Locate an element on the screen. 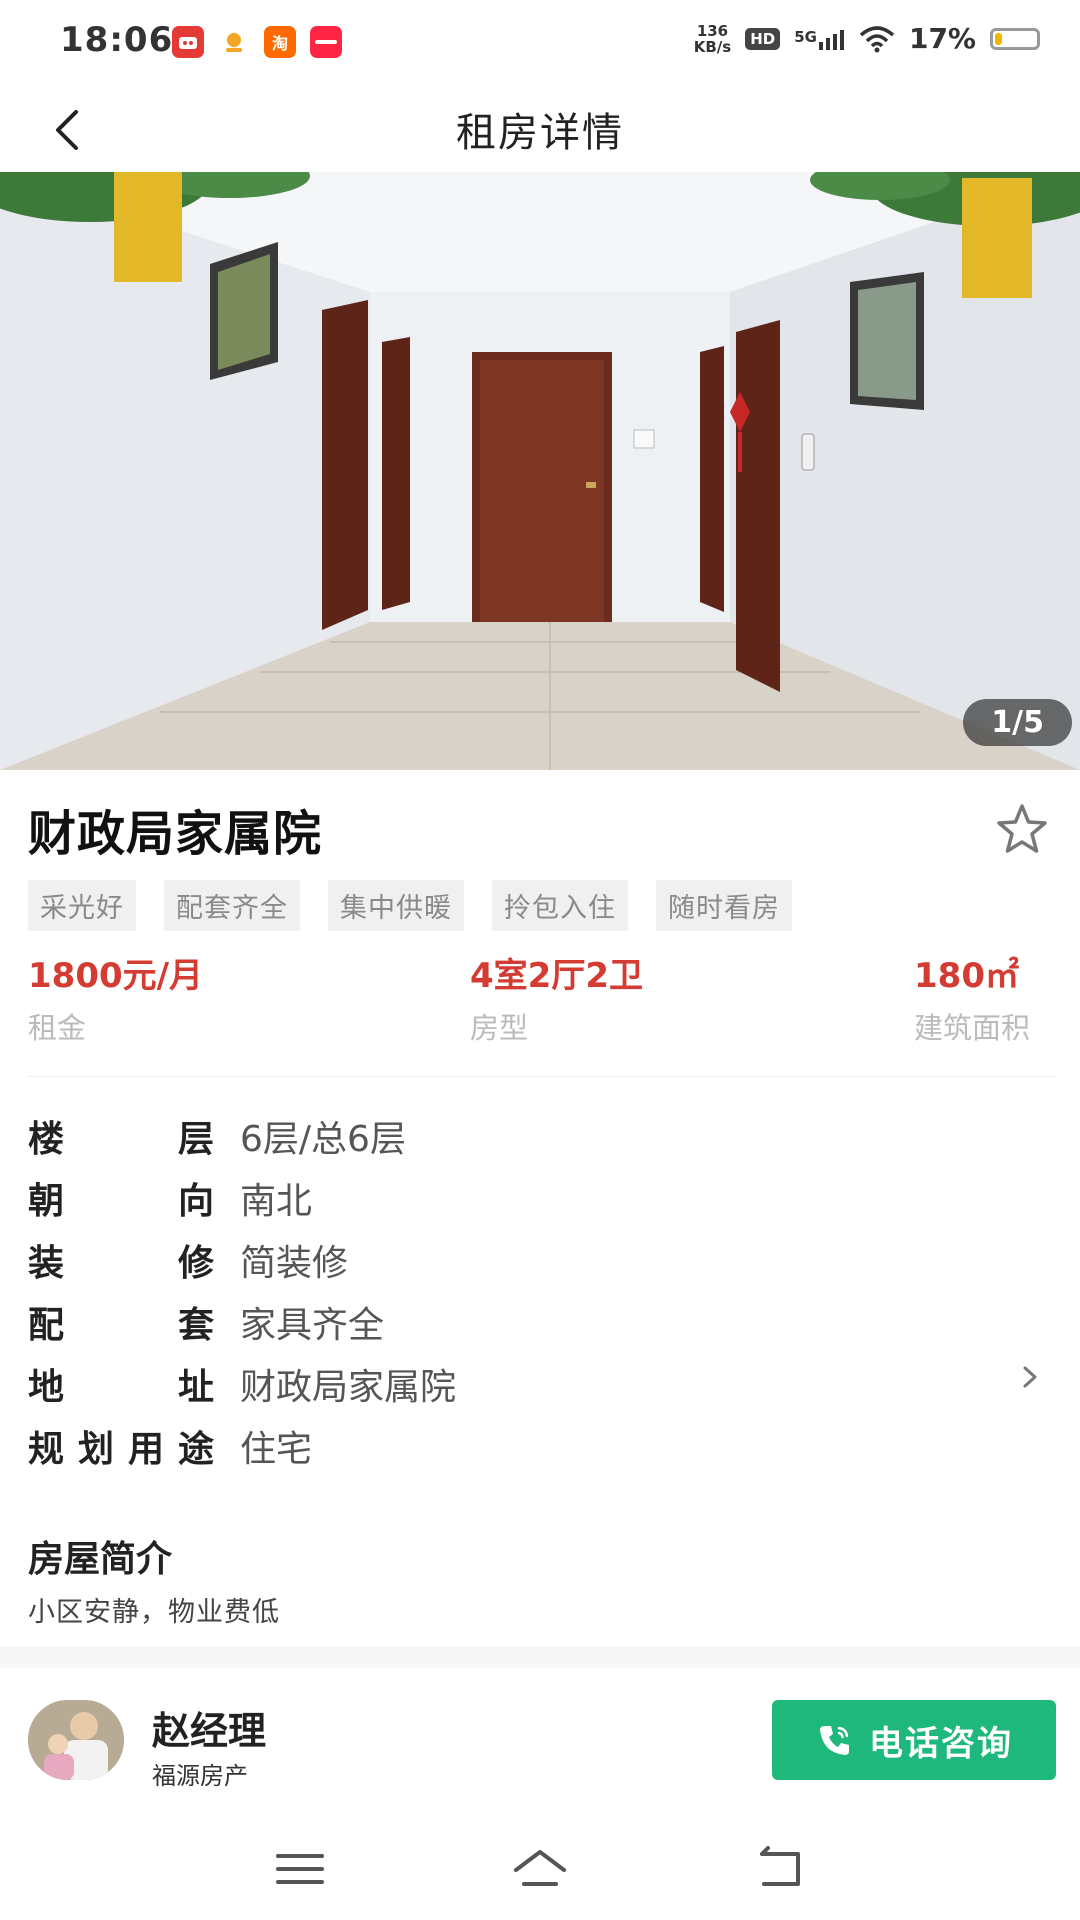 Image resolution: width=1080 pixels, height=1920 pixels. tag-chip: 配套齐全 is located at coordinates (232, 905).